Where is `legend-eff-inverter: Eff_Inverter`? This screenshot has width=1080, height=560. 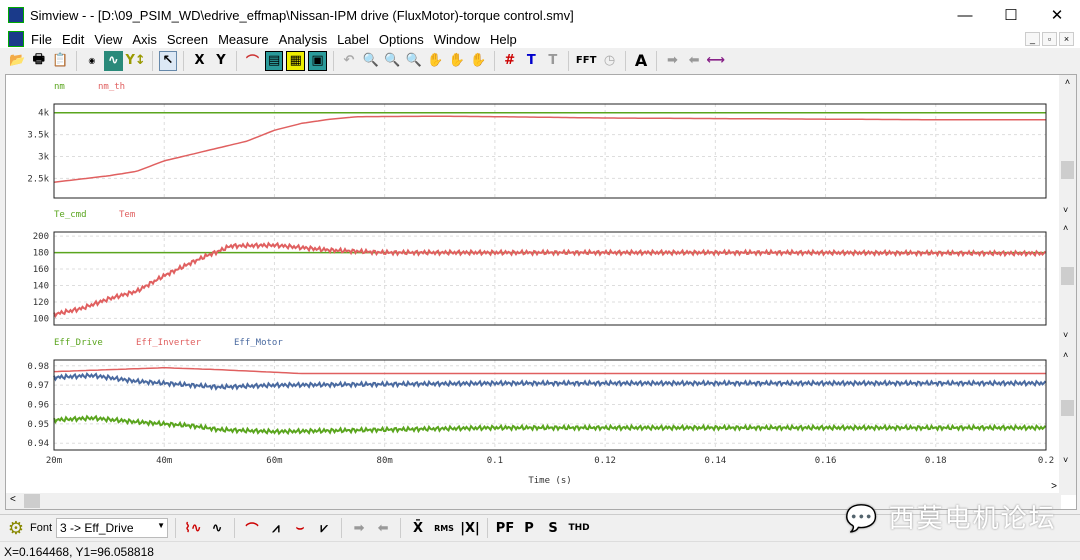 legend-eff-inverter: Eff_Inverter is located at coordinates (169, 343).